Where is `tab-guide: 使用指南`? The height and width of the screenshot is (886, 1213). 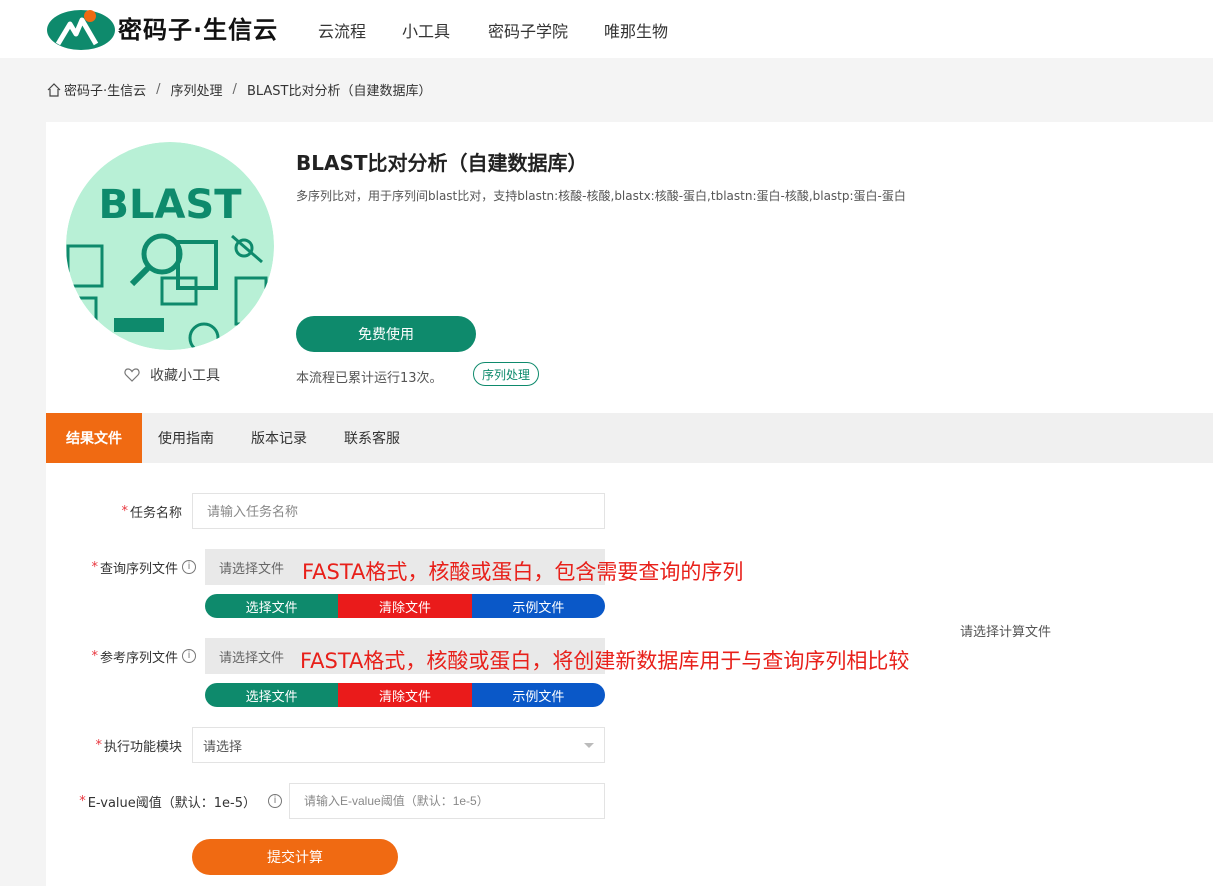 tab-guide: 使用指南 is located at coordinates (186, 438).